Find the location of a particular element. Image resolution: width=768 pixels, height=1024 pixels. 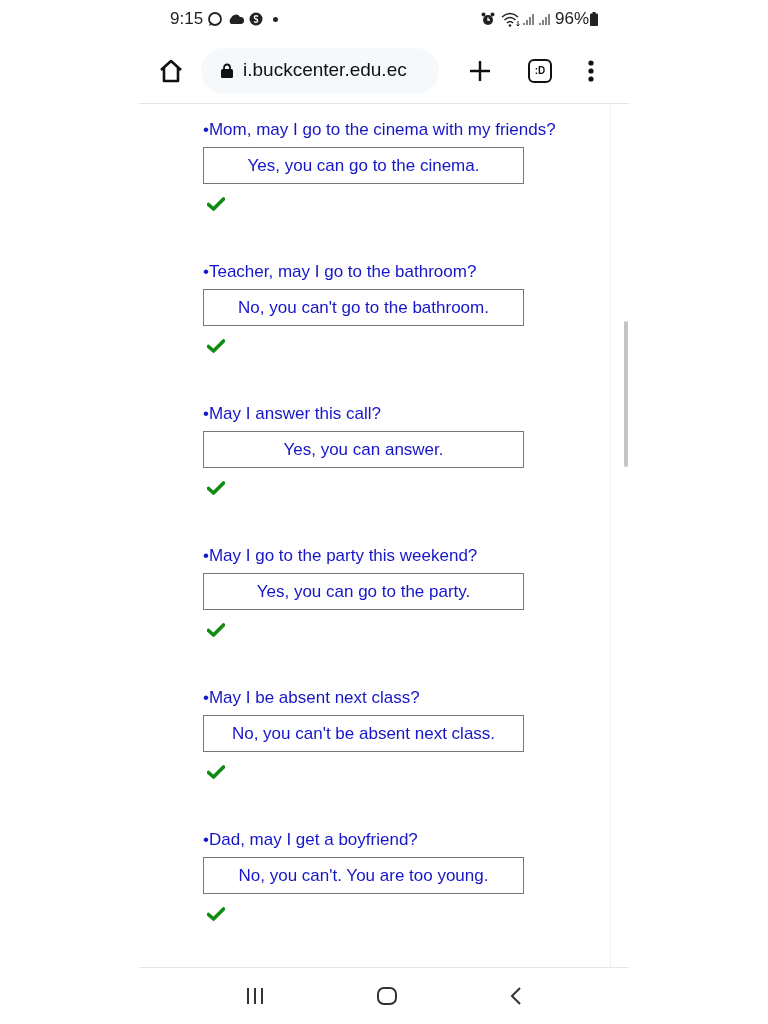

question-text: •Mom, may I go to the cinema with my friends? is located at coordinates (380, 130).